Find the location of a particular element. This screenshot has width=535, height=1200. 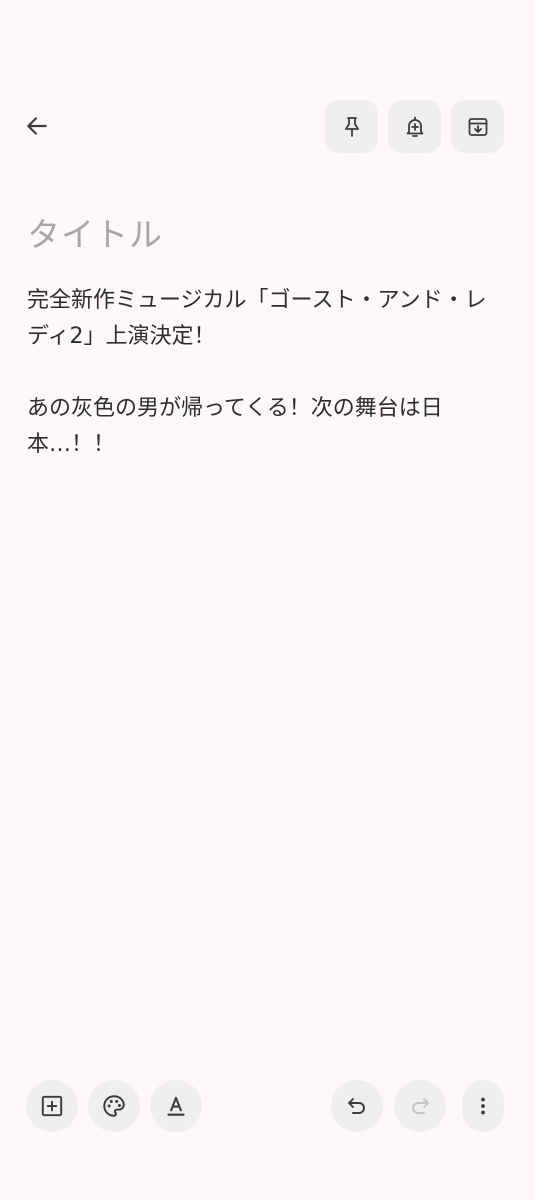

undo-icon is located at coordinates (356, 1106).